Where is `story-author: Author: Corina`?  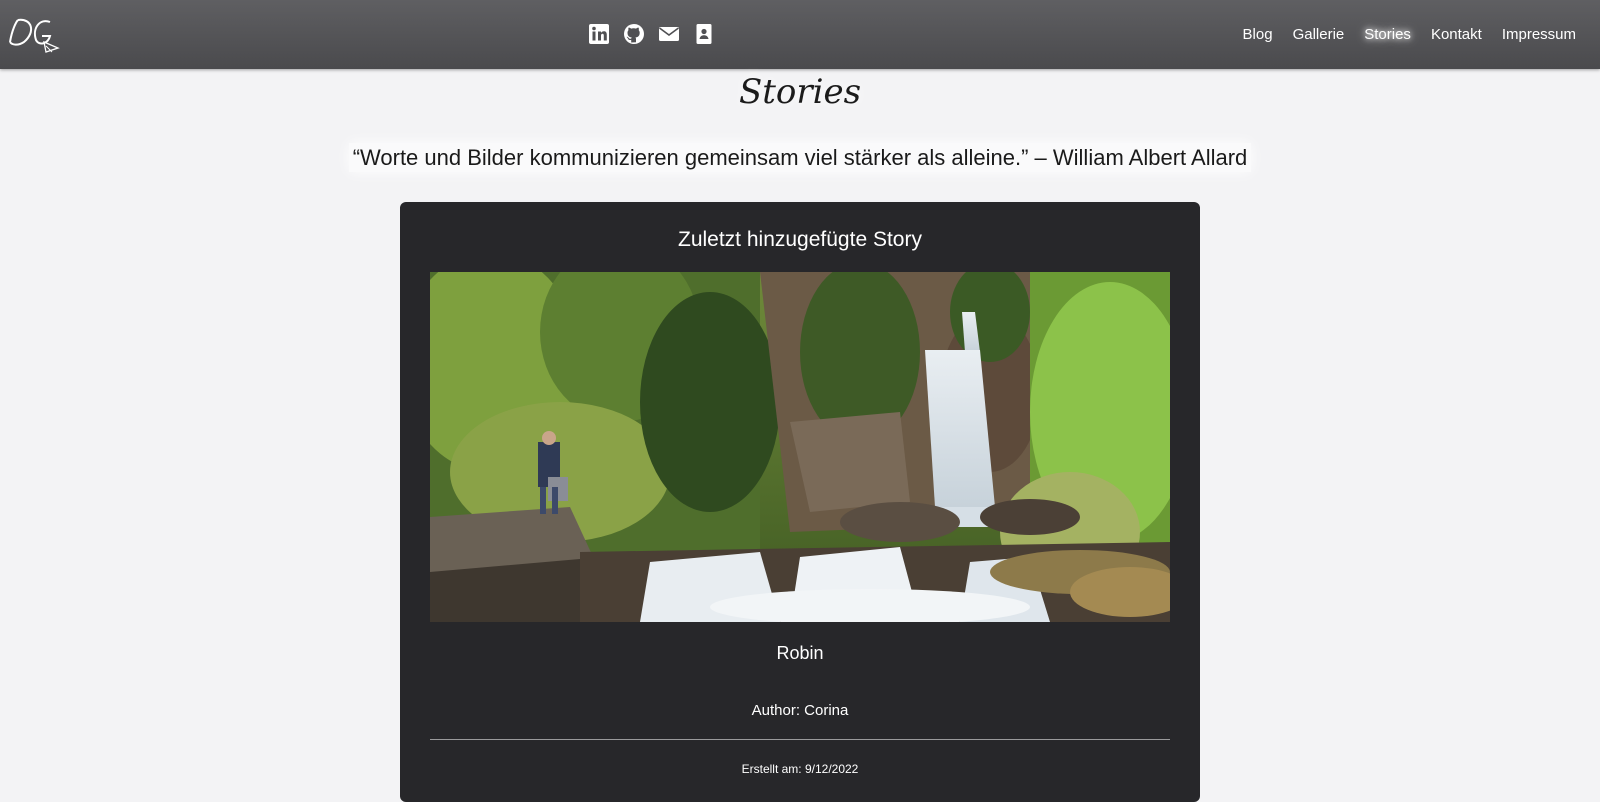
story-author: Author: Corina is located at coordinates (800, 710).